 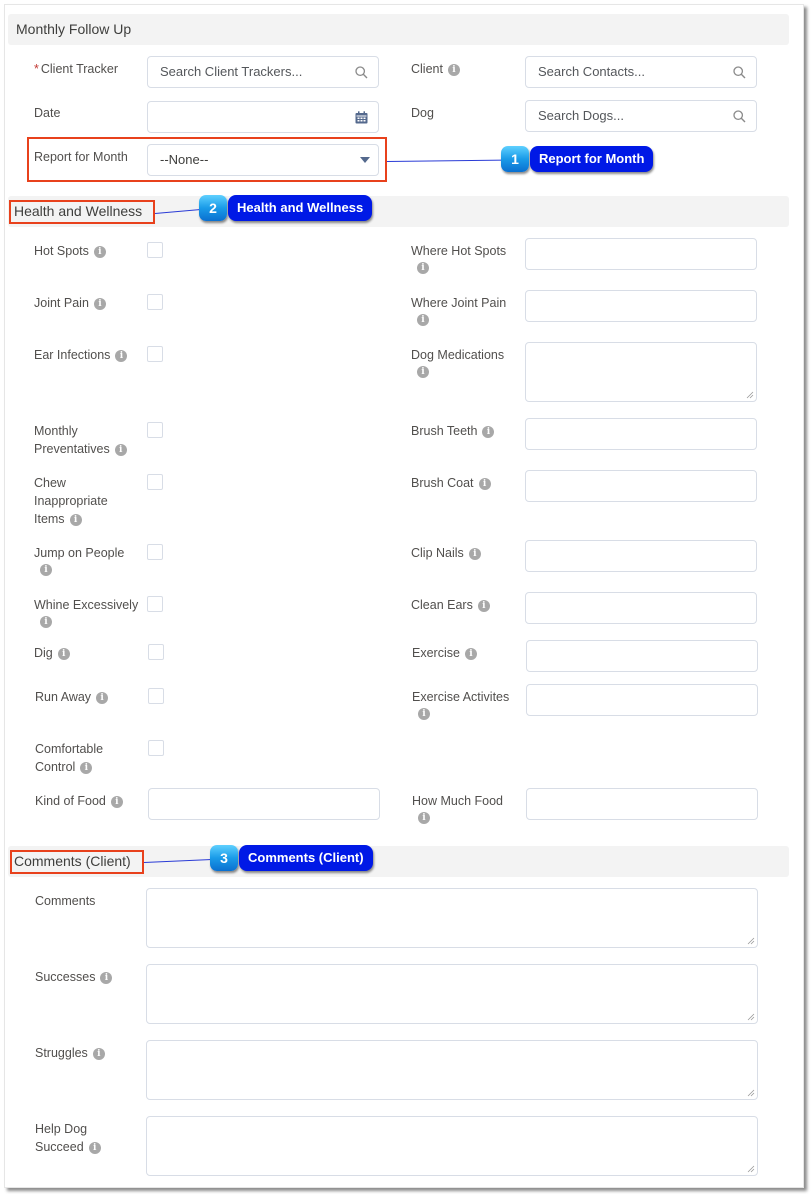 I want to click on dig-checkbox, so click(x=156, y=652).